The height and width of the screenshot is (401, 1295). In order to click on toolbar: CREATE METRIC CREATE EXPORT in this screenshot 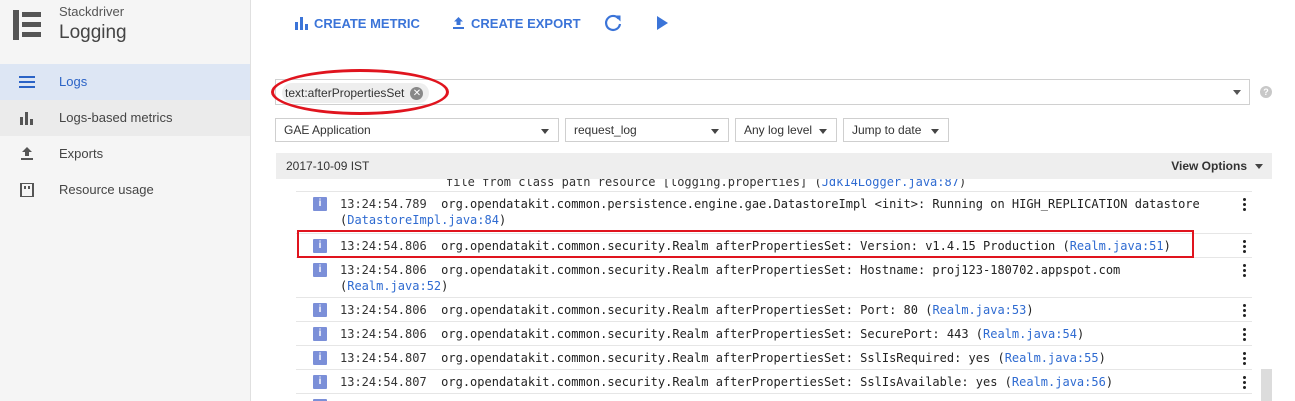, I will do `click(773, 23)`.